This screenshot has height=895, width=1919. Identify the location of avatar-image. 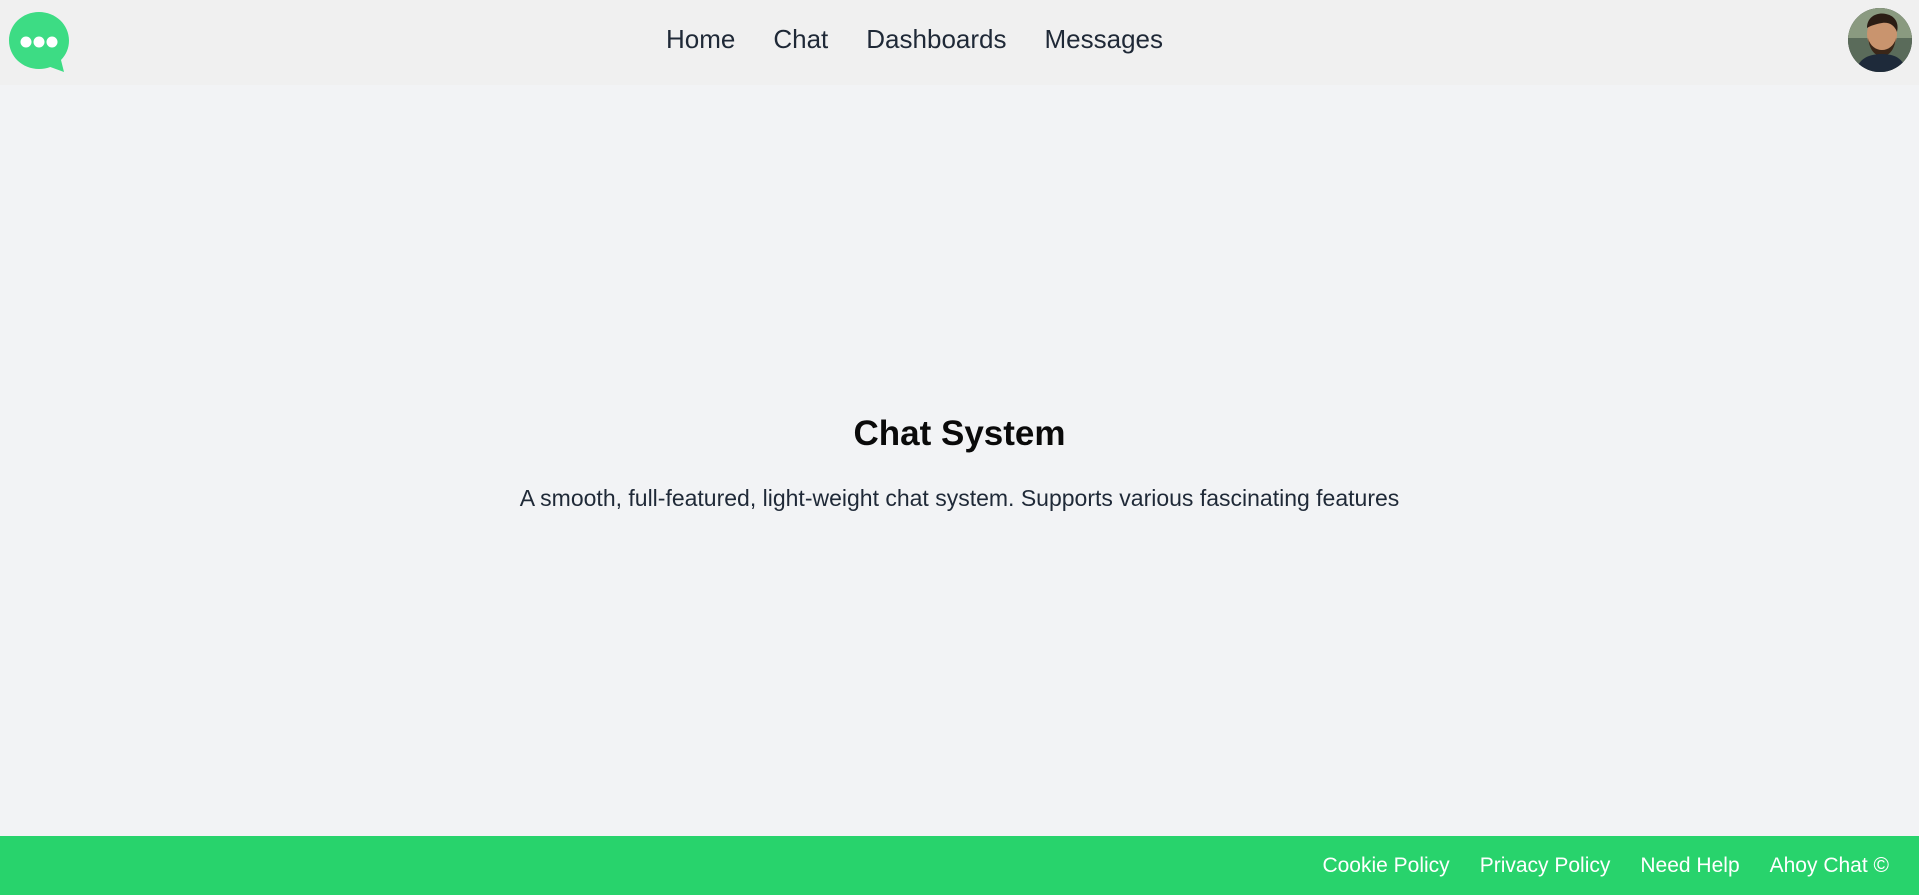
(1880, 40).